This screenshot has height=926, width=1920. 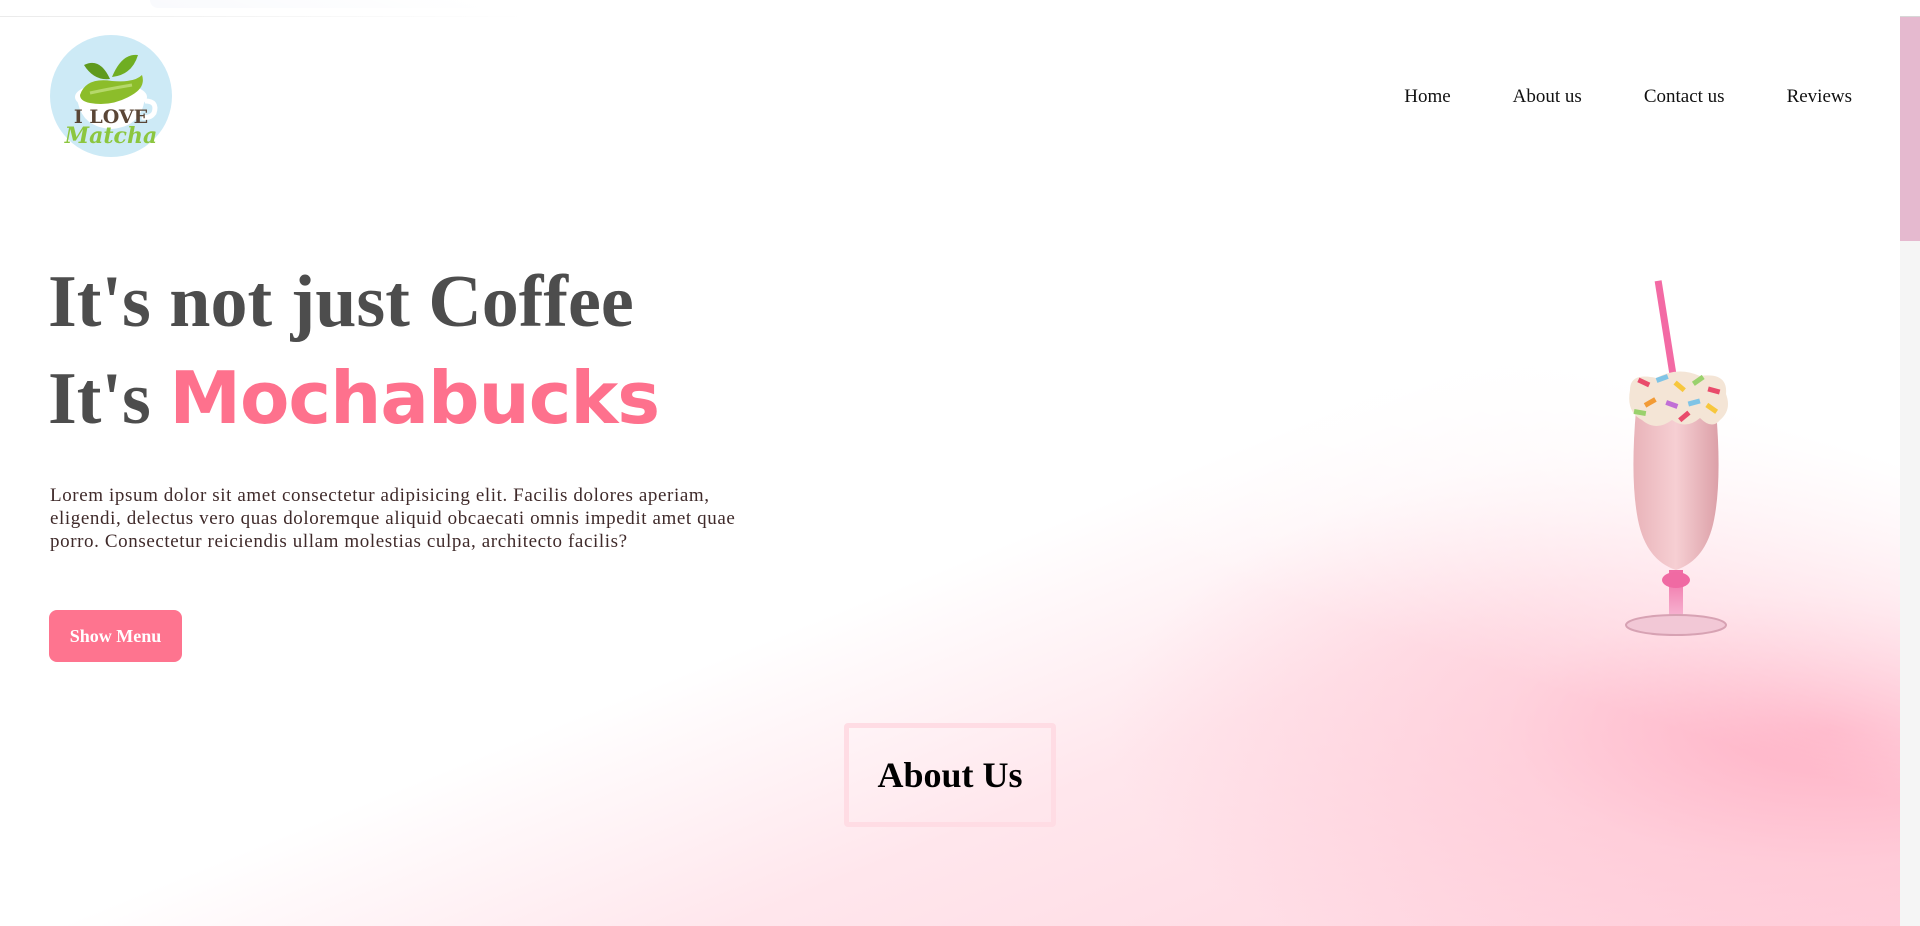 What do you see at coordinates (341, 302) in the screenshot?
I see `hero-heading-line1: It's not just Coffee` at bounding box center [341, 302].